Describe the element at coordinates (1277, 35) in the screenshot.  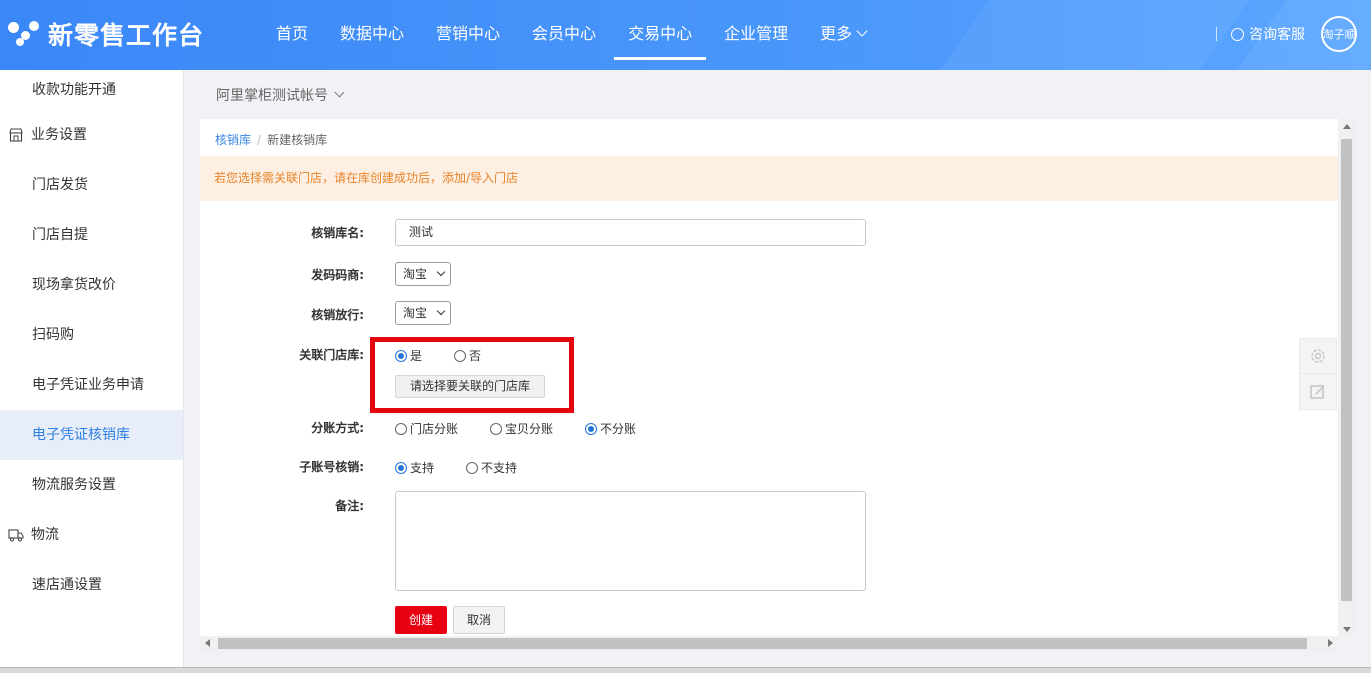
I see `consult-label: 咨询客服` at that location.